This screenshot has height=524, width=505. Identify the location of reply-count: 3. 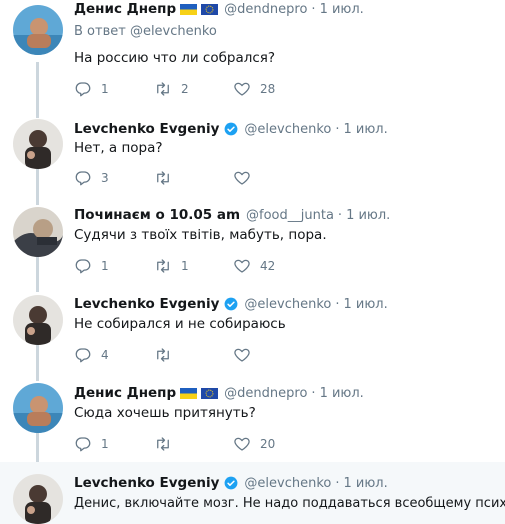
(105, 178).